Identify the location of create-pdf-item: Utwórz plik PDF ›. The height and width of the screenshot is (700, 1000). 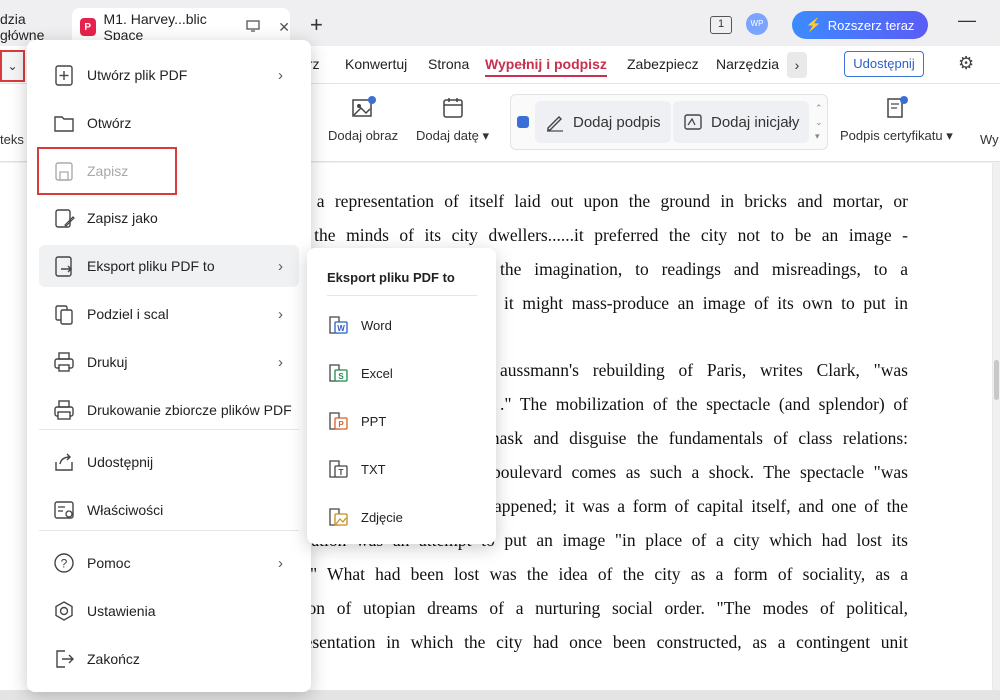
(169, 75).